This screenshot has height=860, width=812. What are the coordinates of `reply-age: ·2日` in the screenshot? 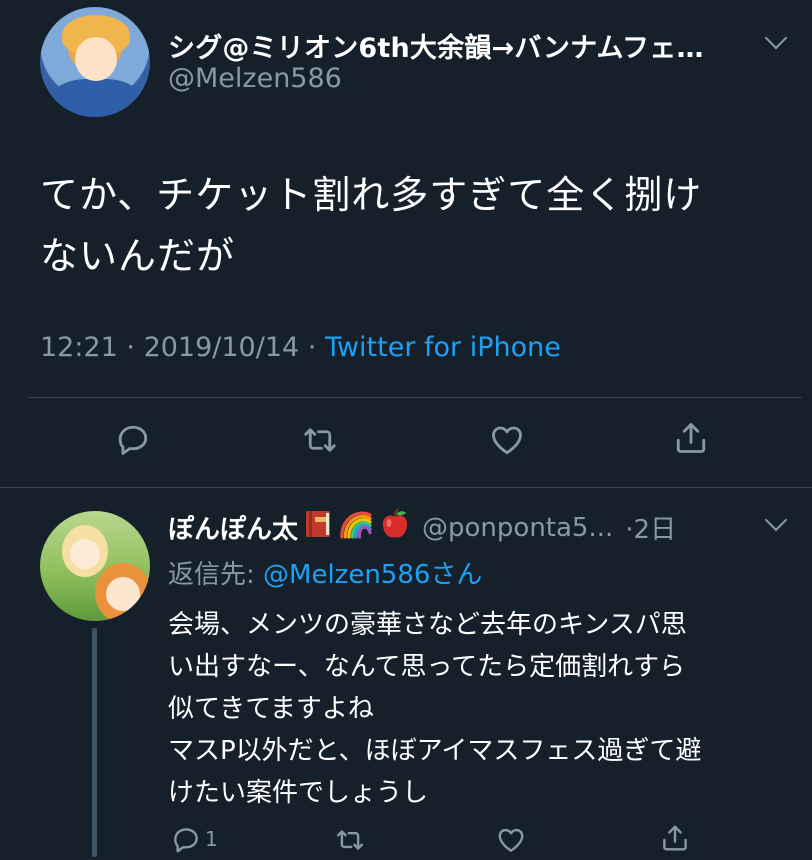 It's located at (651, 530).